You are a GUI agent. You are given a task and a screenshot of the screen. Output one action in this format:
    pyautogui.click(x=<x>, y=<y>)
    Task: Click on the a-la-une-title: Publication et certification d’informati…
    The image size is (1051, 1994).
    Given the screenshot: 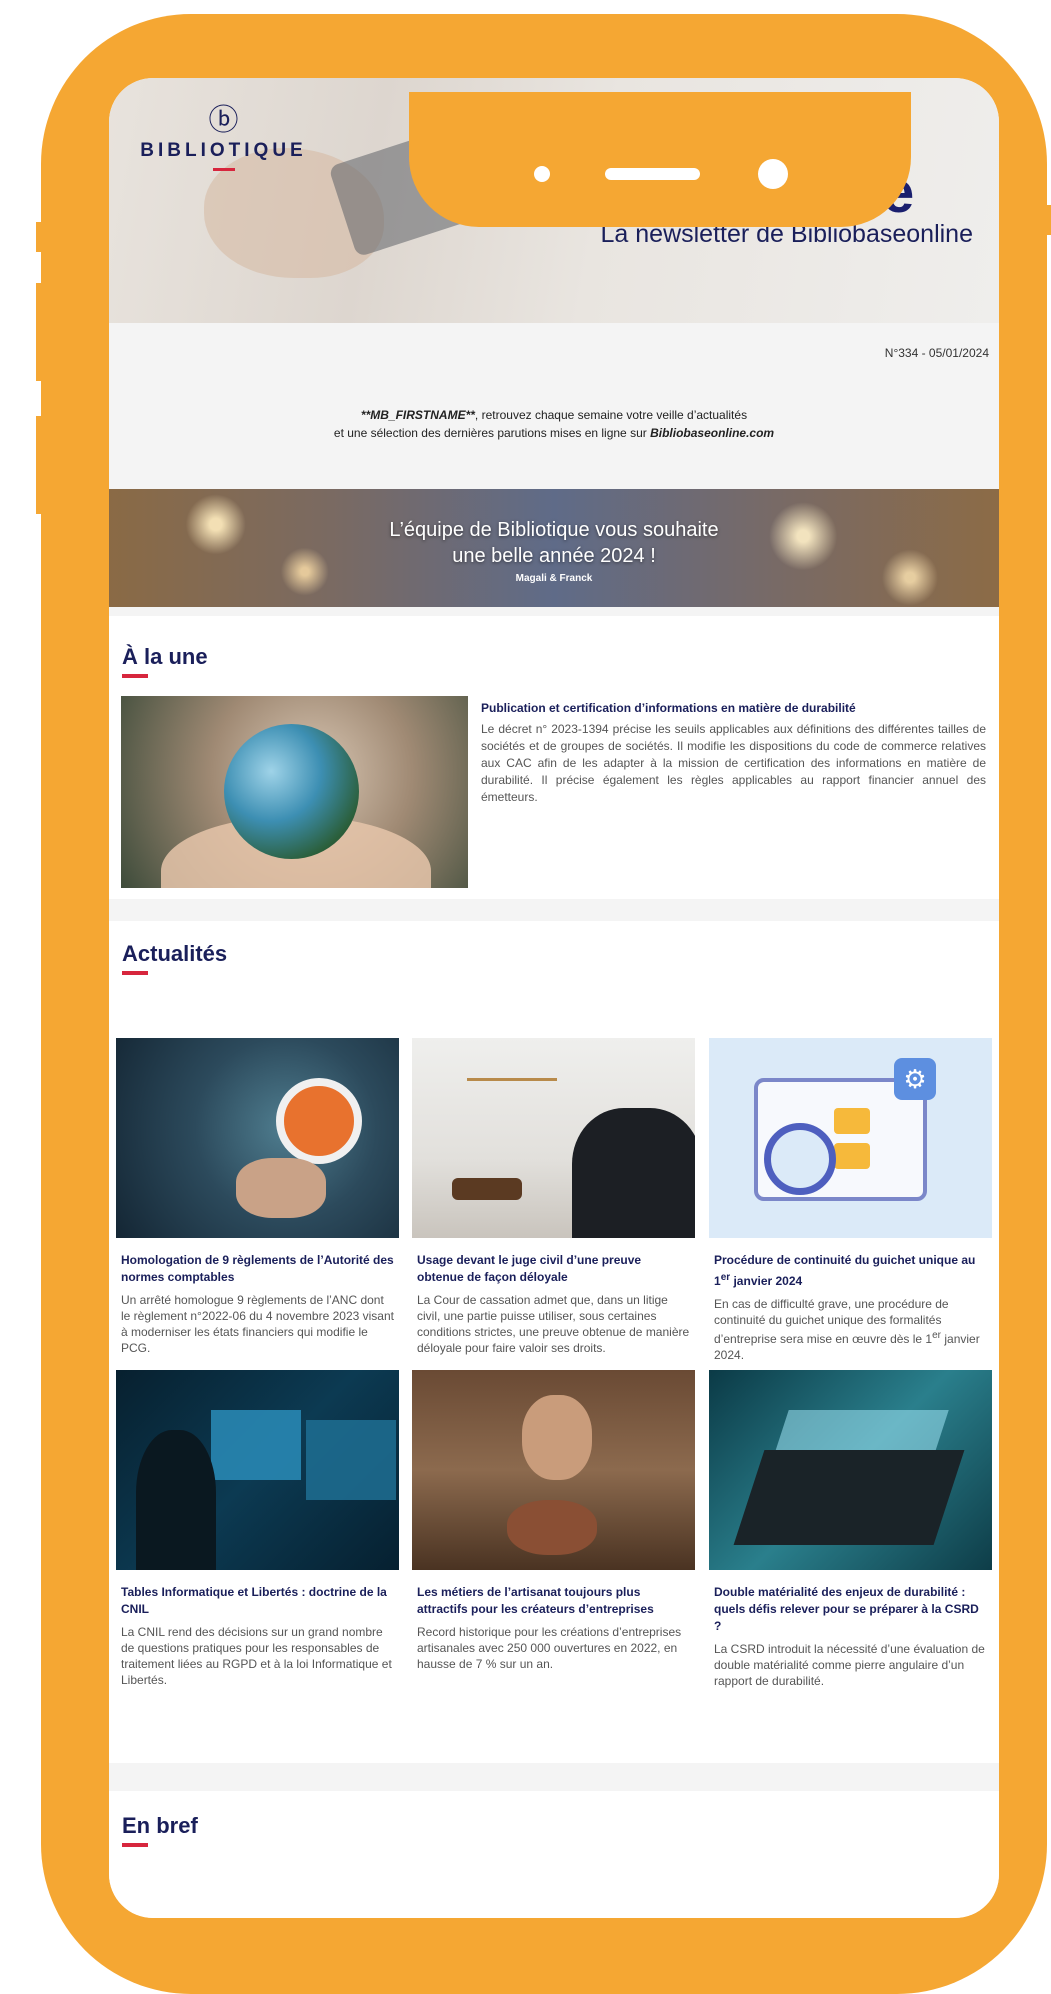 What is the action you would take?
    pyautogui.click(x=733, y=708)
    